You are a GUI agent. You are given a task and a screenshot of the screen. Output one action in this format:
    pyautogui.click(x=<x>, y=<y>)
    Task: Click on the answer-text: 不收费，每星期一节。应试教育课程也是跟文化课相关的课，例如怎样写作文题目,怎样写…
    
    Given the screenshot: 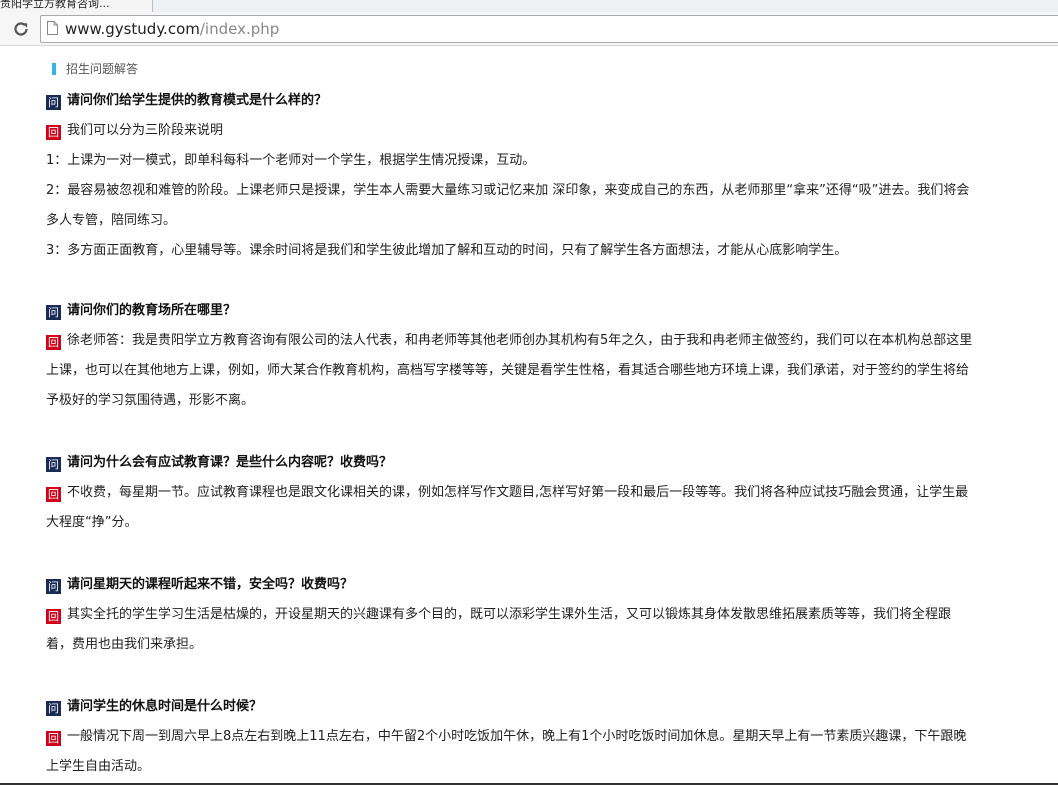 What is the action you would take?
    pyautogui.click(x=518, y=492)
    